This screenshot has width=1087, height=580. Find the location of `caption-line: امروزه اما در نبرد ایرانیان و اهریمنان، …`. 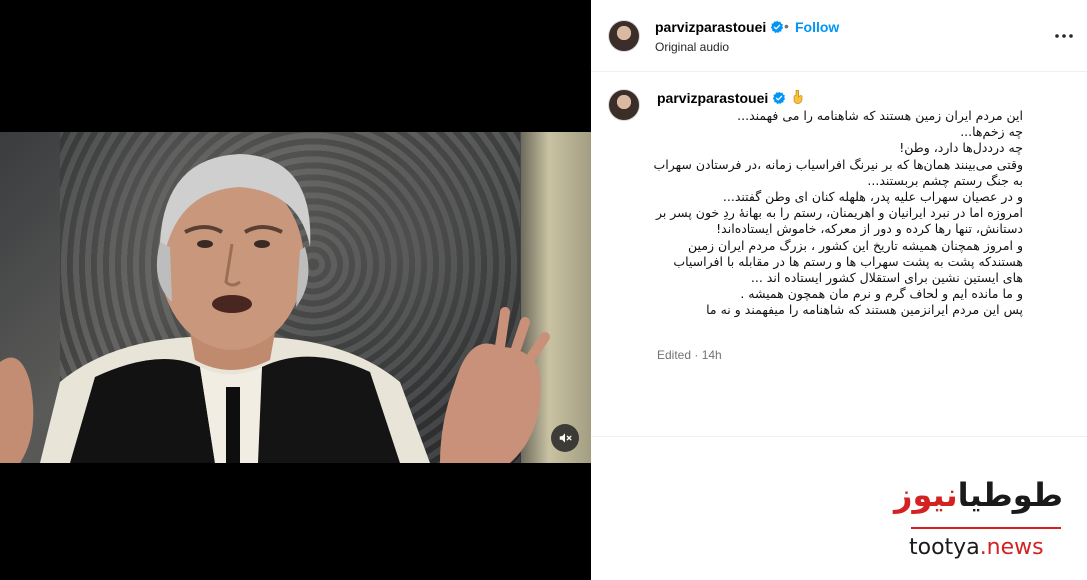

caption-line: امروزه اما در نبرد ایرانیان و اهریمنان، … is located at coordinates (839, 213).